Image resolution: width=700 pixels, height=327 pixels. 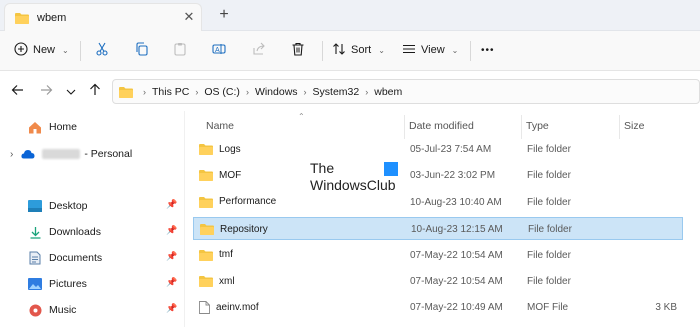 What do you see at coordinates (220, 175) in the screenshot?
I see `file-name-cell: MOF` at bounding box center [220, 175].